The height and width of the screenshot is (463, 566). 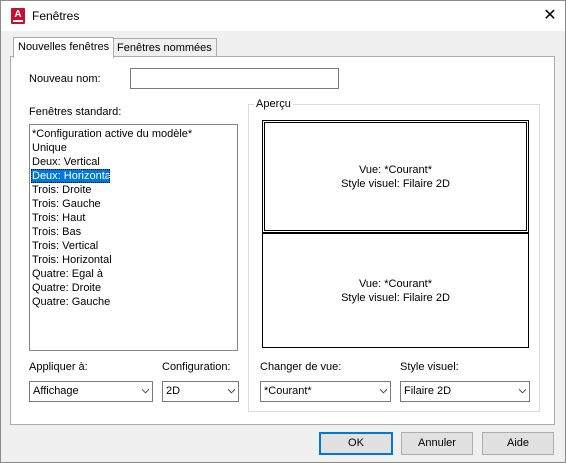 What do you see at coordinates (273, 104) in the screenshot?
I see `preview-label: Aperçu` at bounding box center [273, 104].